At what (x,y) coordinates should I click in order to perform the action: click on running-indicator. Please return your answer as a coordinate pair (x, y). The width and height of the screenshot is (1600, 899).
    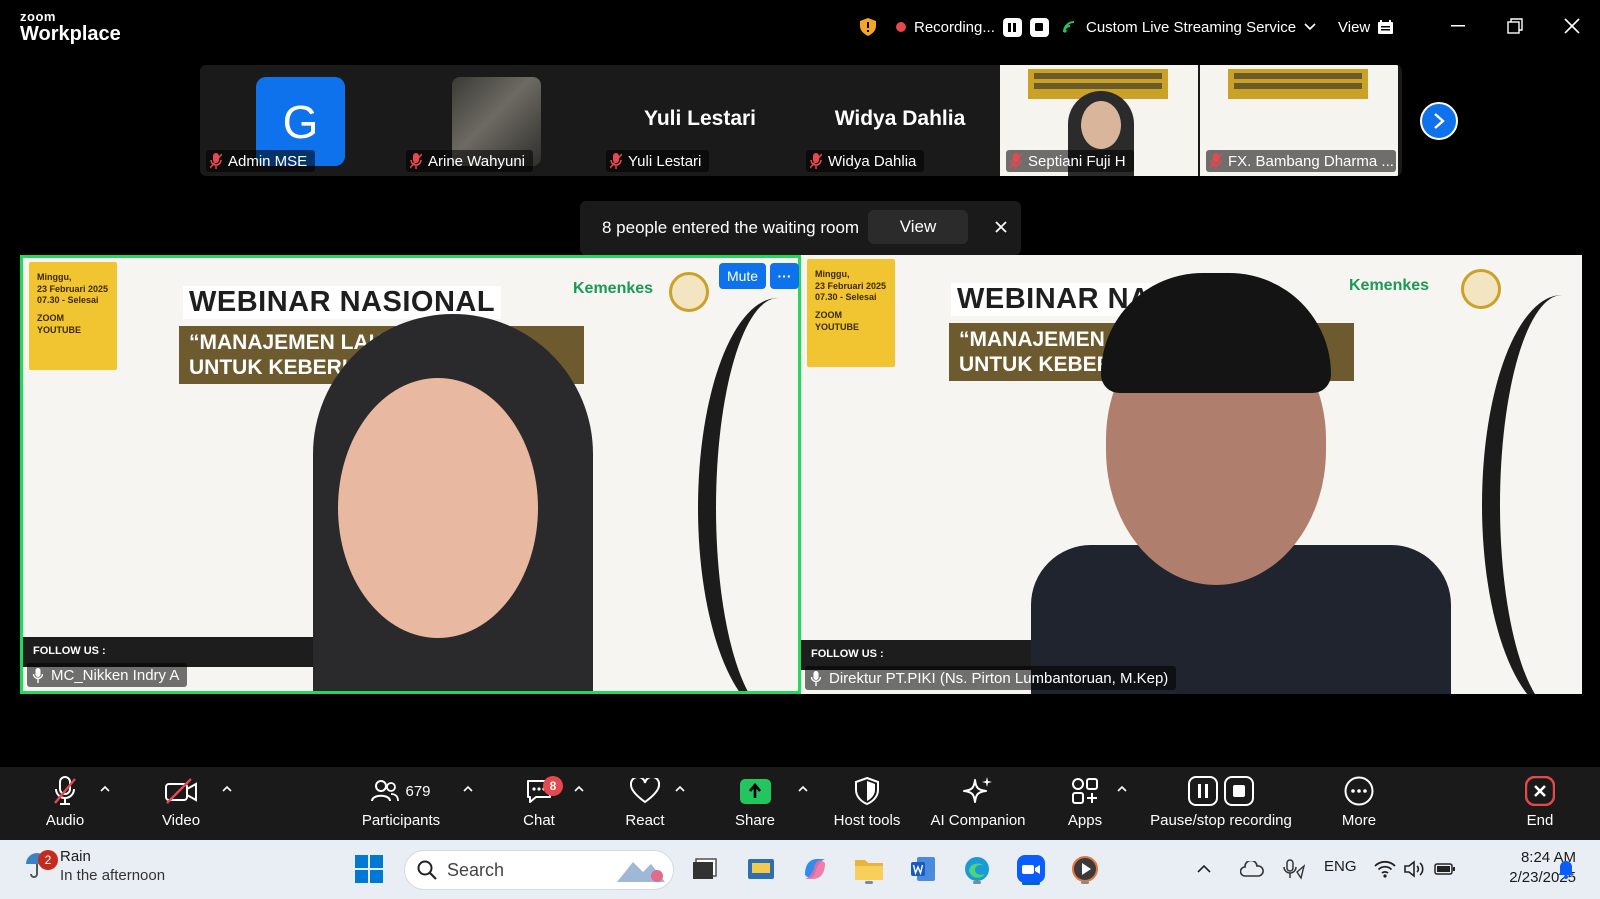
    Looking at the image, I should click on (1085, 882).